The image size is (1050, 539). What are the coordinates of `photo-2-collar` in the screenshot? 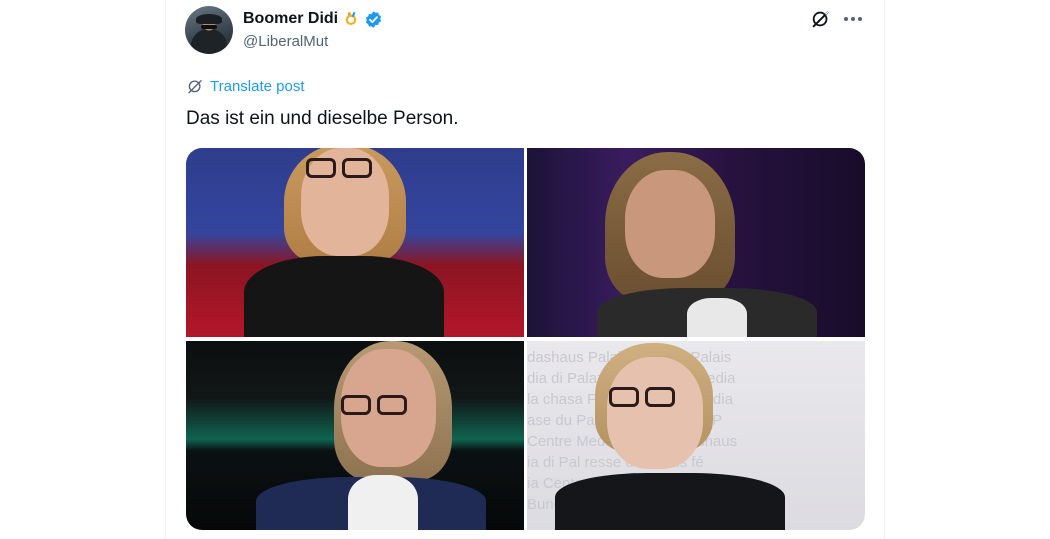 It's located at (717, 317).